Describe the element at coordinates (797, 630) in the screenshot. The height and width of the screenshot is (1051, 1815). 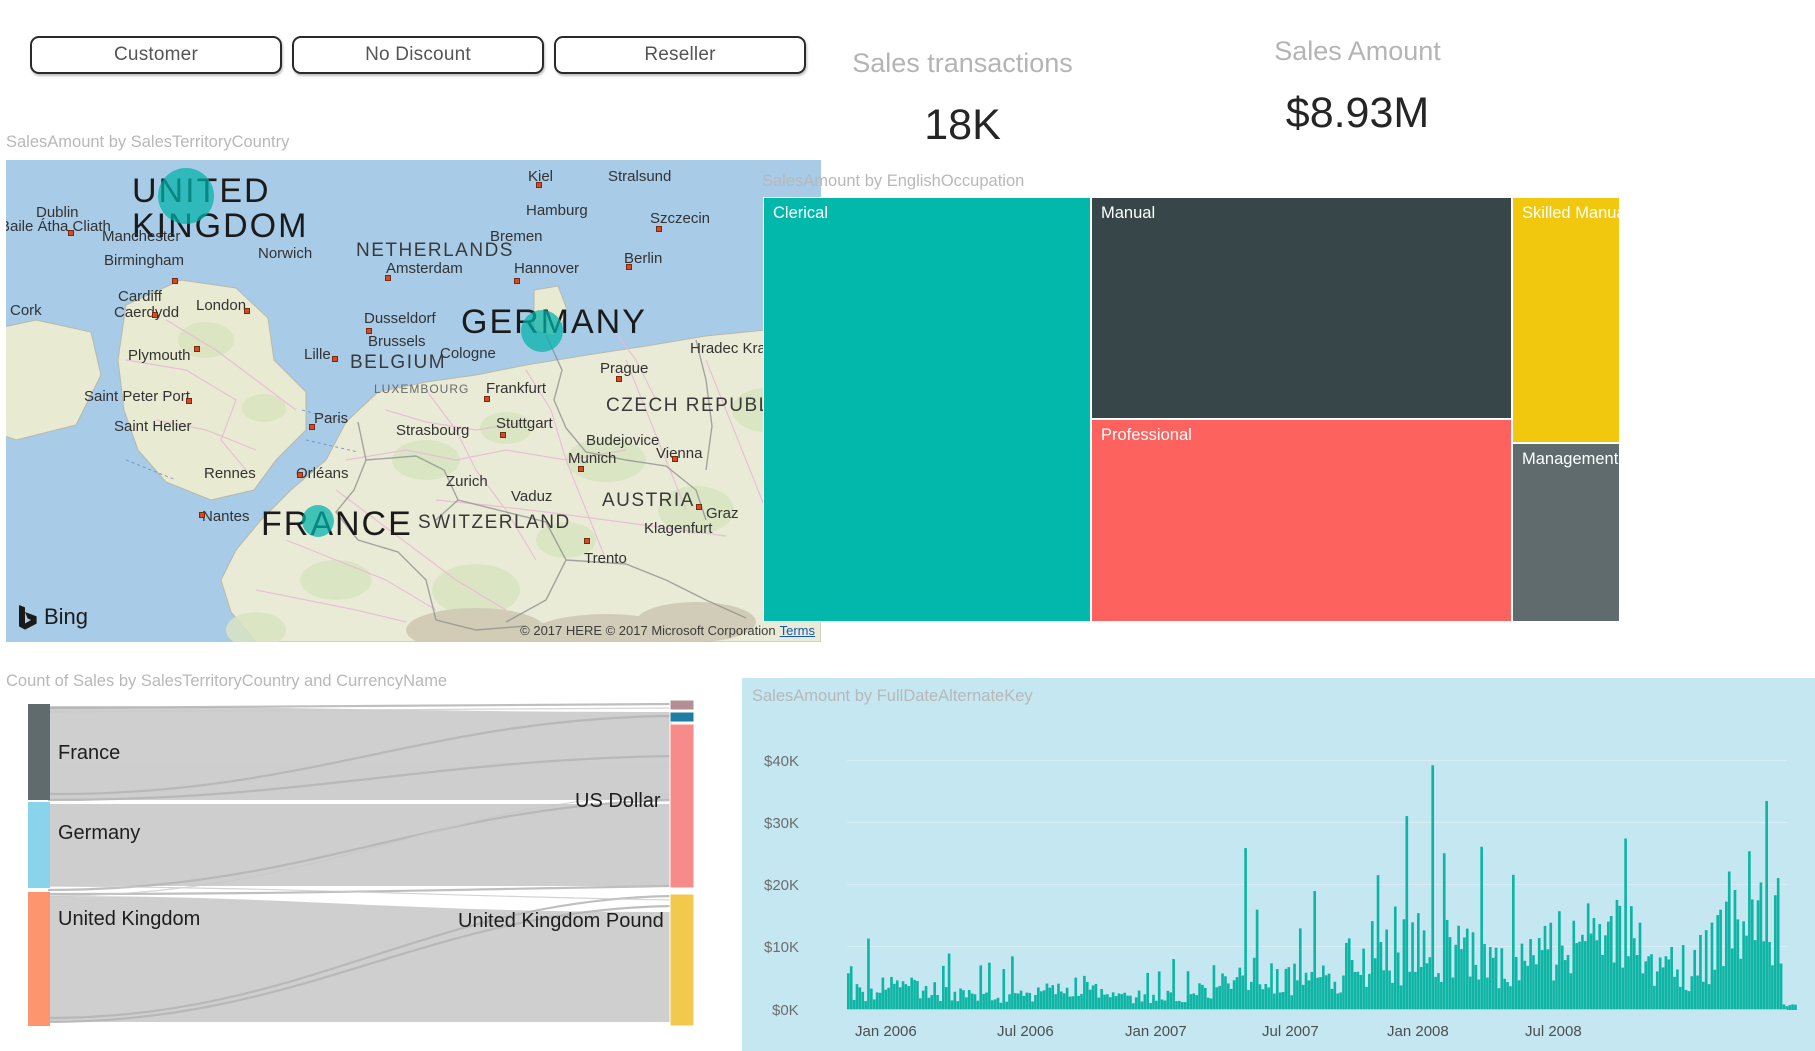
I see `map-terms-link: Terms` at that location.